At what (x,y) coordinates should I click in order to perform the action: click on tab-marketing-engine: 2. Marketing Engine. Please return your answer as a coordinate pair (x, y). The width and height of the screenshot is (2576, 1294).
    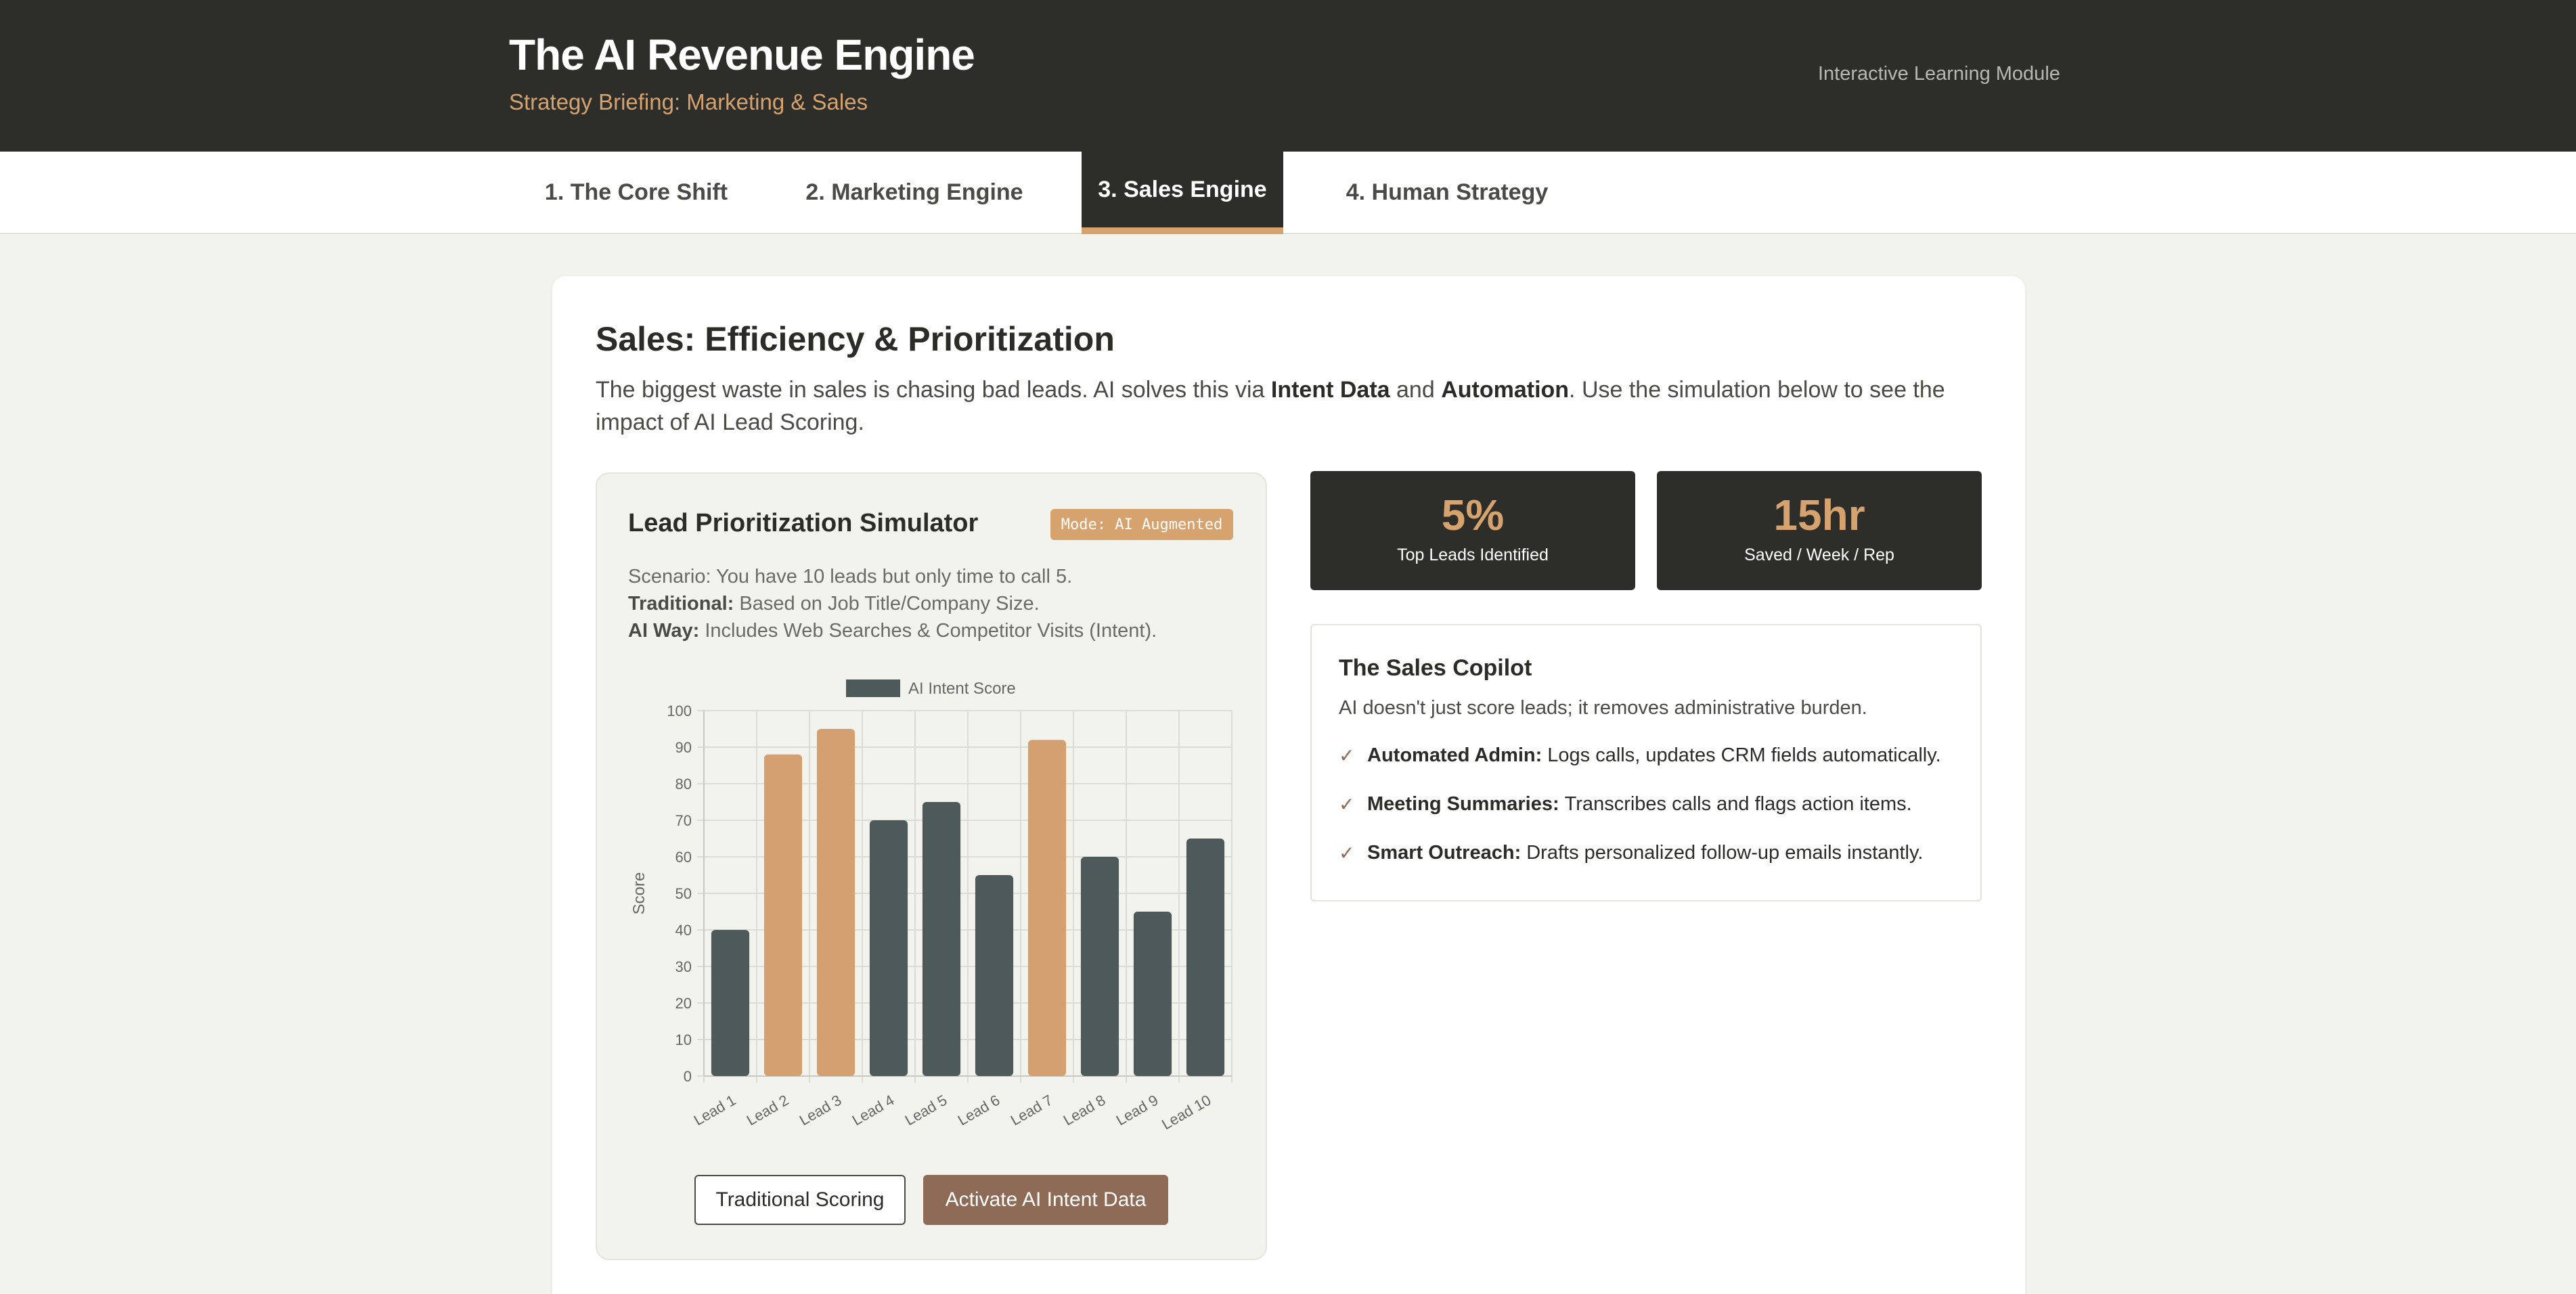
    Looking at the image, I should click on (914, 192).